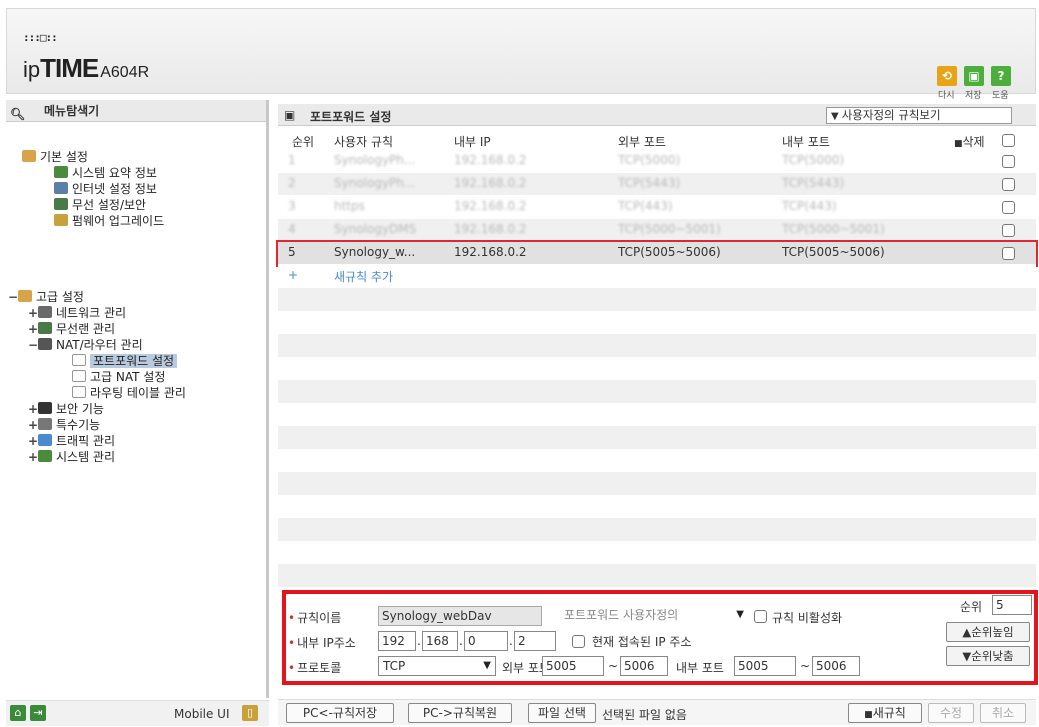 This screenshot has height=727, width=1039. What do you see at coordinates (460, 713) in the screenshot?
I see `restore-from-pc-button: PC->규칙복원` at bounding box center [460, 713].